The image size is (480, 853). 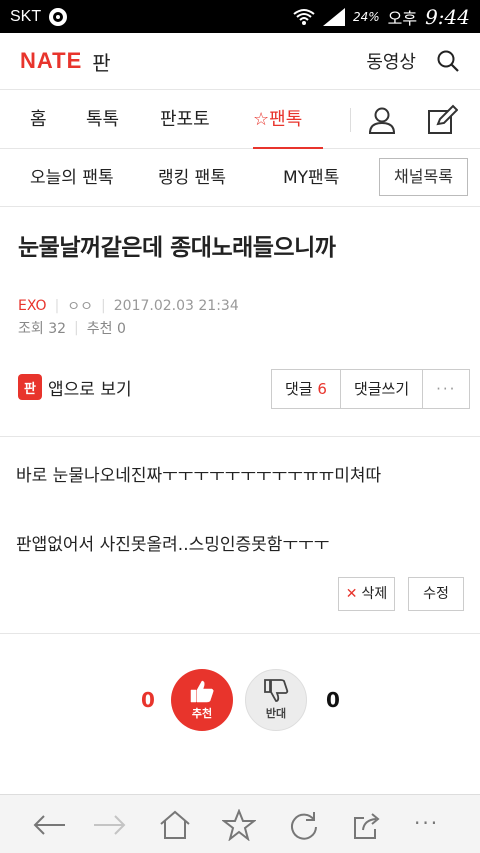 I want to click on open-in-app-label: 앱으로 보기, so click(x=90, y=389).